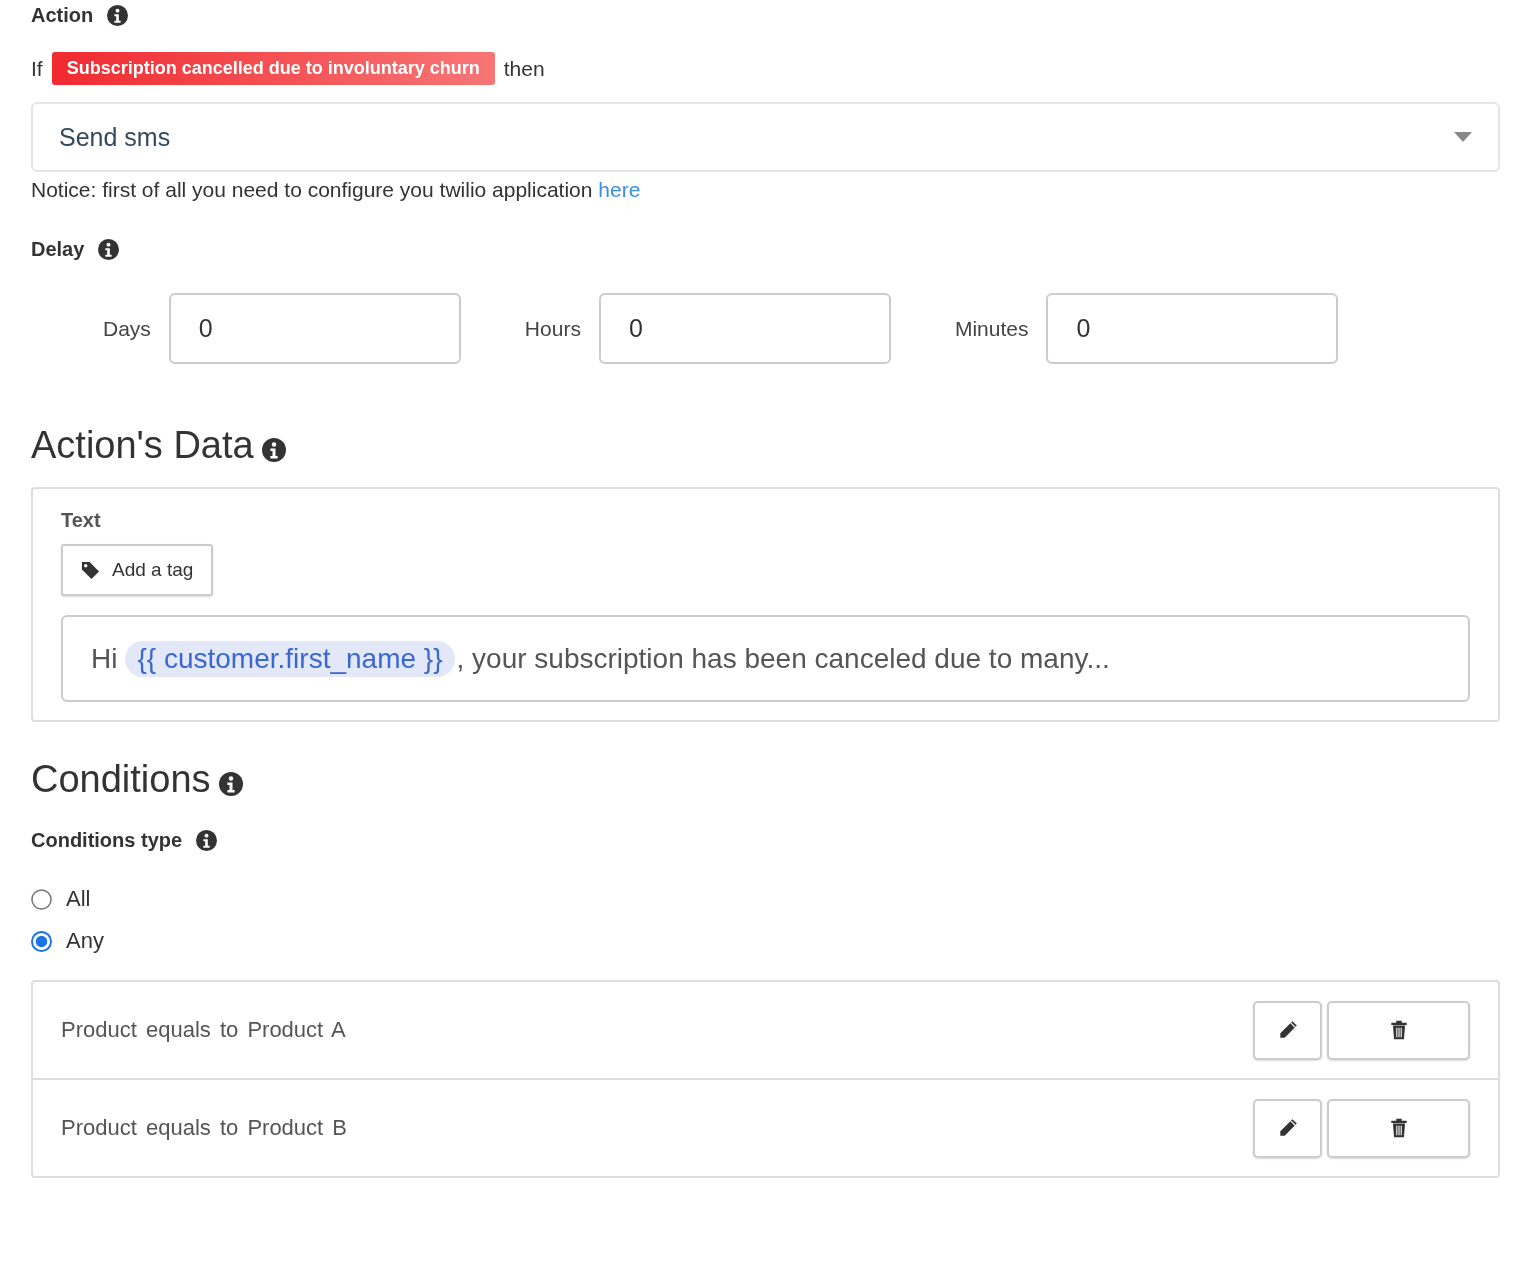  Describe the element at coordinates (203, 1030) in the screenshot. I see `condition-text: Product equals to Product A` at that location.